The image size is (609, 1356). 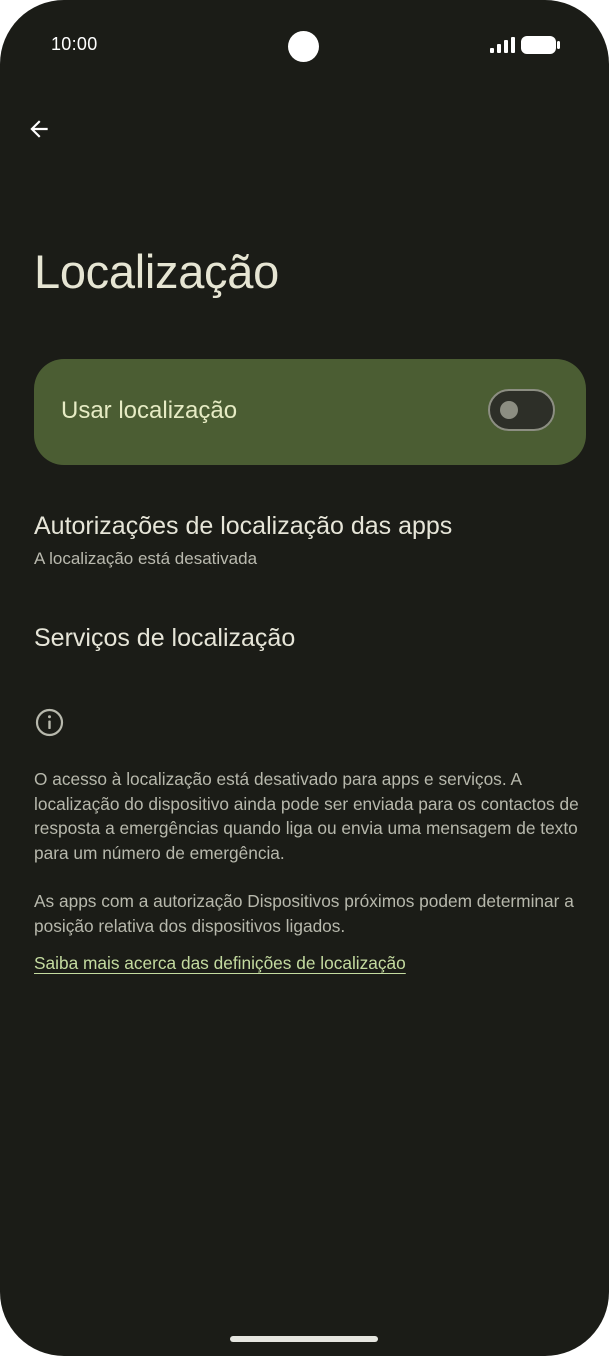 What do you see at coordinates (502, 45) in the screenshot?
I see `signal-icon` at bounding box center [502, 45].